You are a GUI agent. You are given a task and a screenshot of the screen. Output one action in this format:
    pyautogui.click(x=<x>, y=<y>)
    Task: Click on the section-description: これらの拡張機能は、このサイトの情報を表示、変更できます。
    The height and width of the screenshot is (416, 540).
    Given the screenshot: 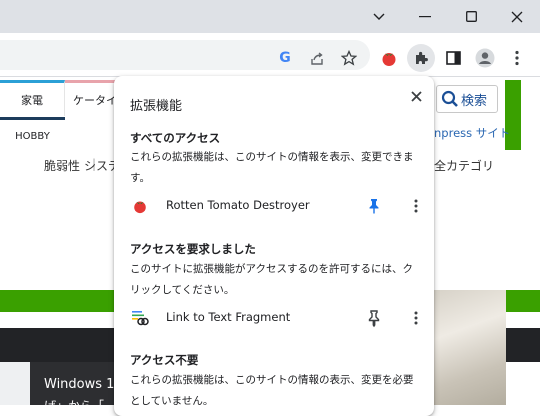 What is the action you would take?
    pyautogui.click(x=272, y=167)
    